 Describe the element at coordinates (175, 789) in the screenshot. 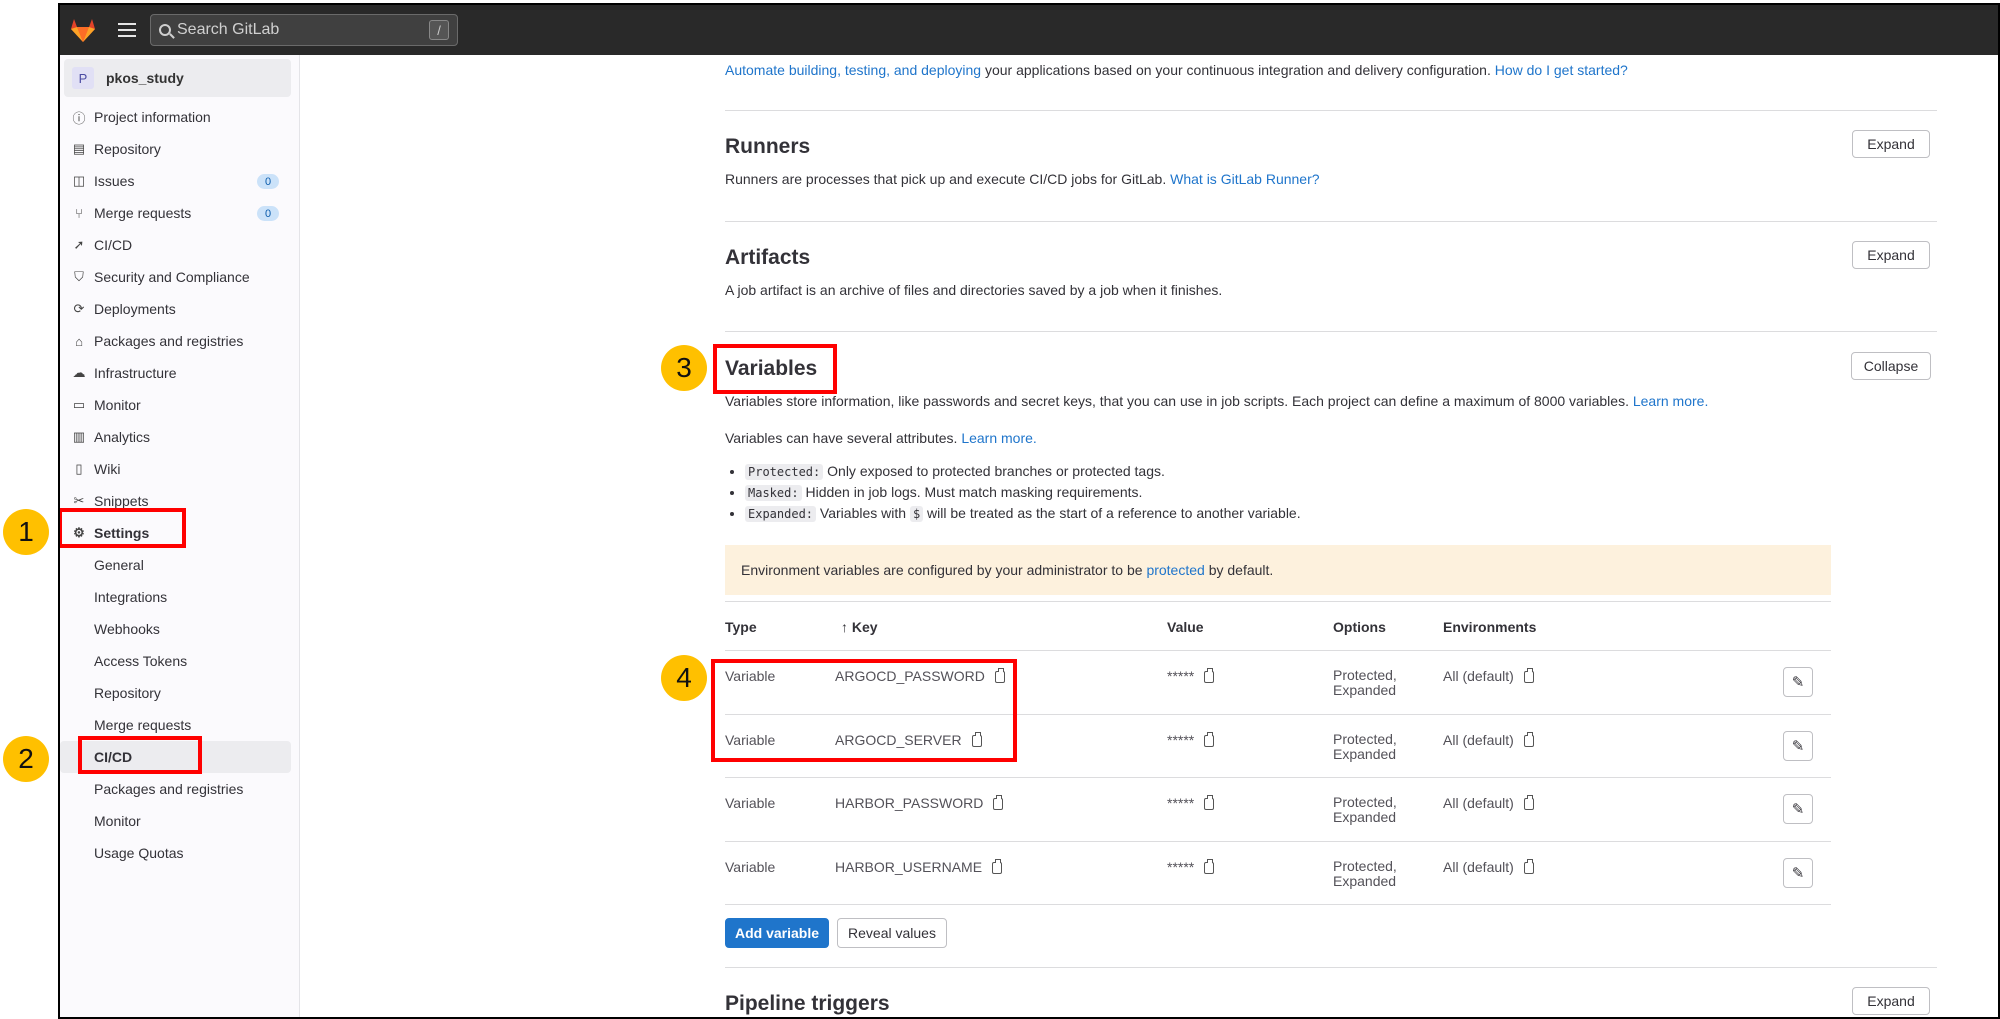

I see `settings-sub-packages: Packages and registries` at that location.